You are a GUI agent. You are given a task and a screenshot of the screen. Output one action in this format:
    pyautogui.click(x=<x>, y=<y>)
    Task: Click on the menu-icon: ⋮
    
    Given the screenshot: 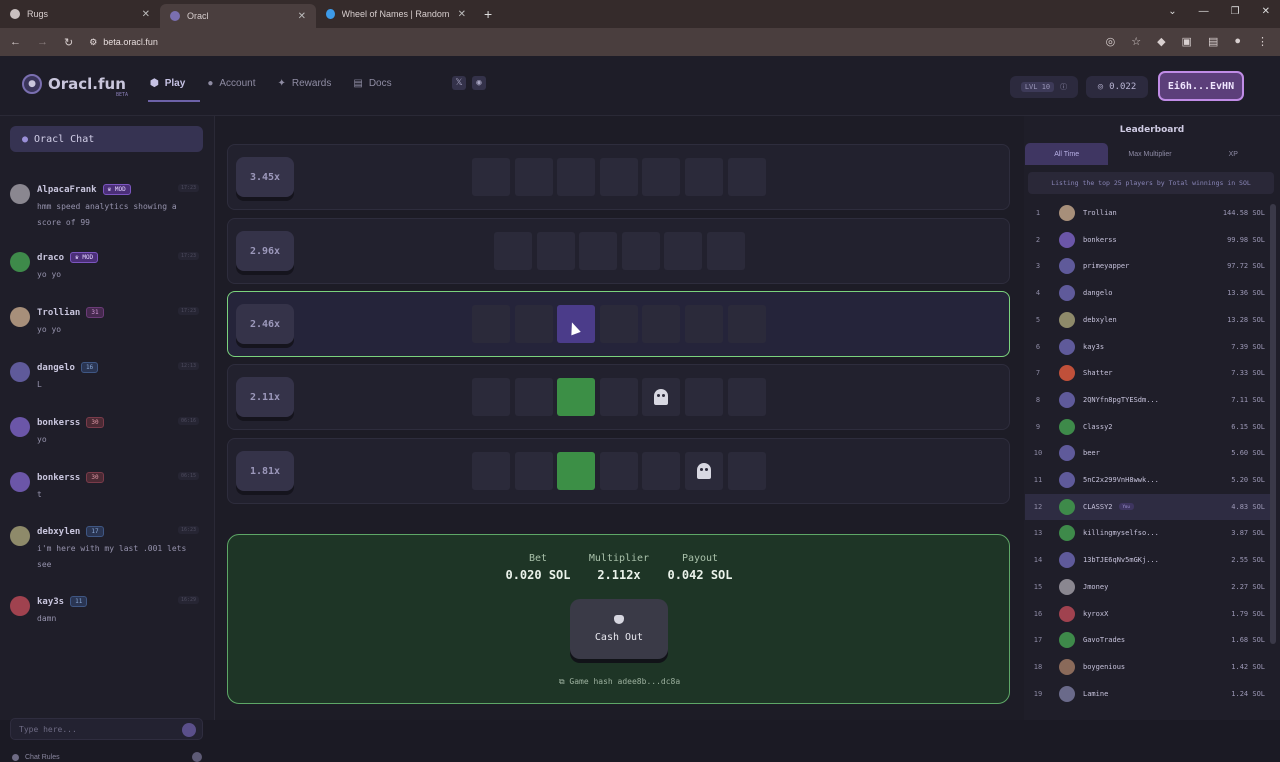 What is the action you would take?
    pyautogui.click(x=1262, y=41)
    